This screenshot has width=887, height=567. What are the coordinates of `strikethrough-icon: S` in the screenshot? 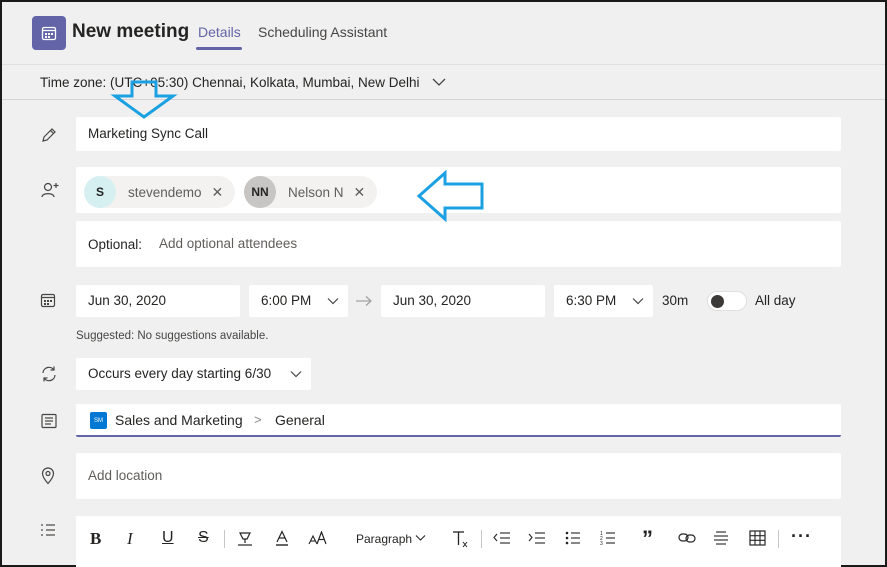 It's located at (203, 538).